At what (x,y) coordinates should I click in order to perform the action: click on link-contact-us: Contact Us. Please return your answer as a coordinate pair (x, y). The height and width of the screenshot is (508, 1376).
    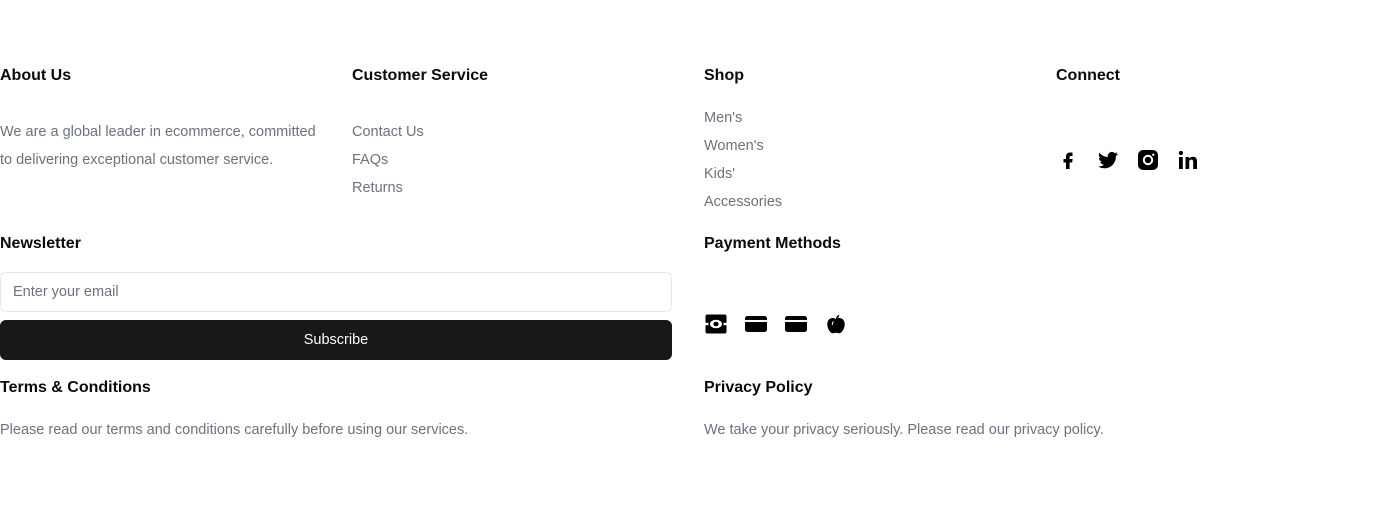
    Looking at the image, I should click on (420, 132).